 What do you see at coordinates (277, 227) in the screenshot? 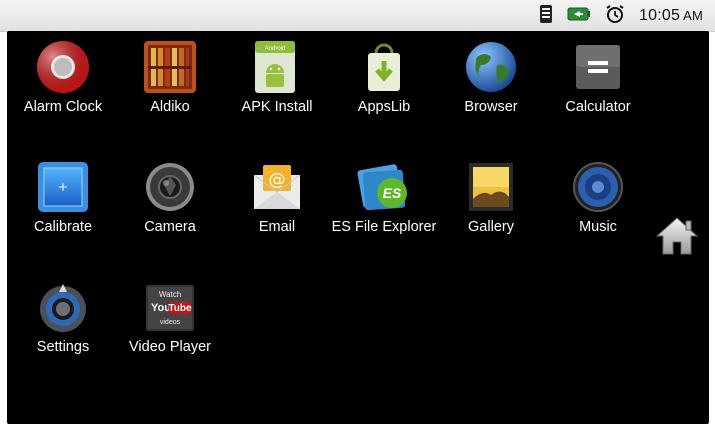
I see `app-label: Email` at bounding box center [277, 227].